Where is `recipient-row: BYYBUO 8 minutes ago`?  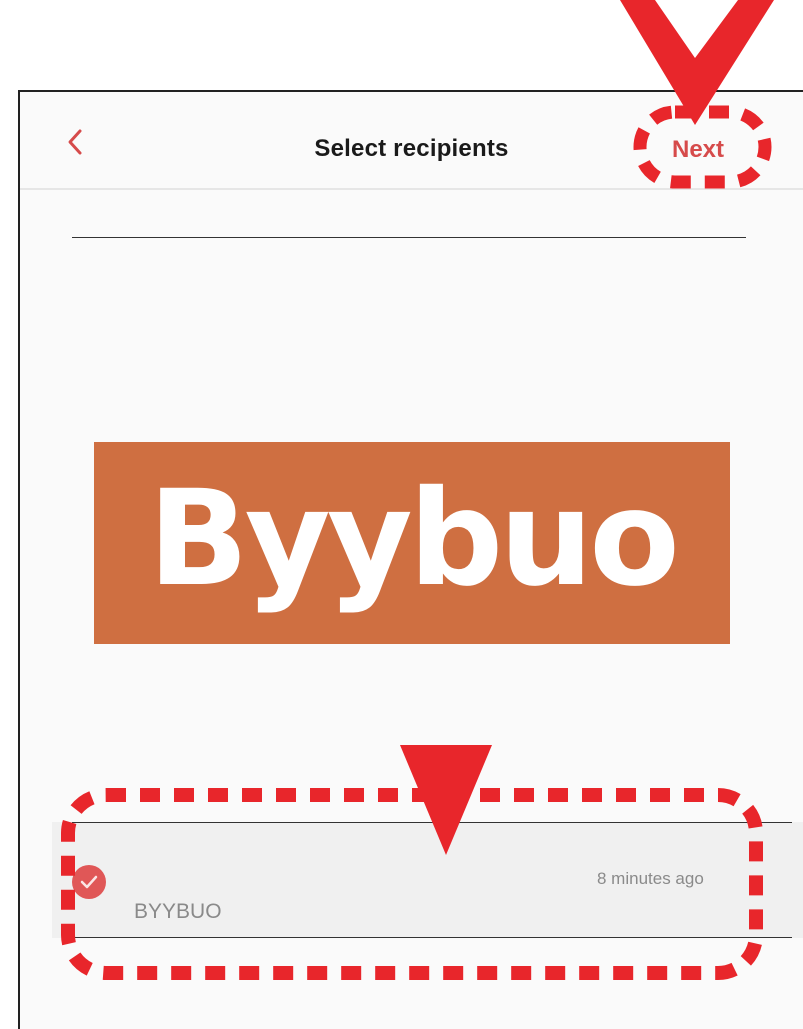
recipient-row: BYYBUO 8 minutes ago is located at coordinates (427, 880).